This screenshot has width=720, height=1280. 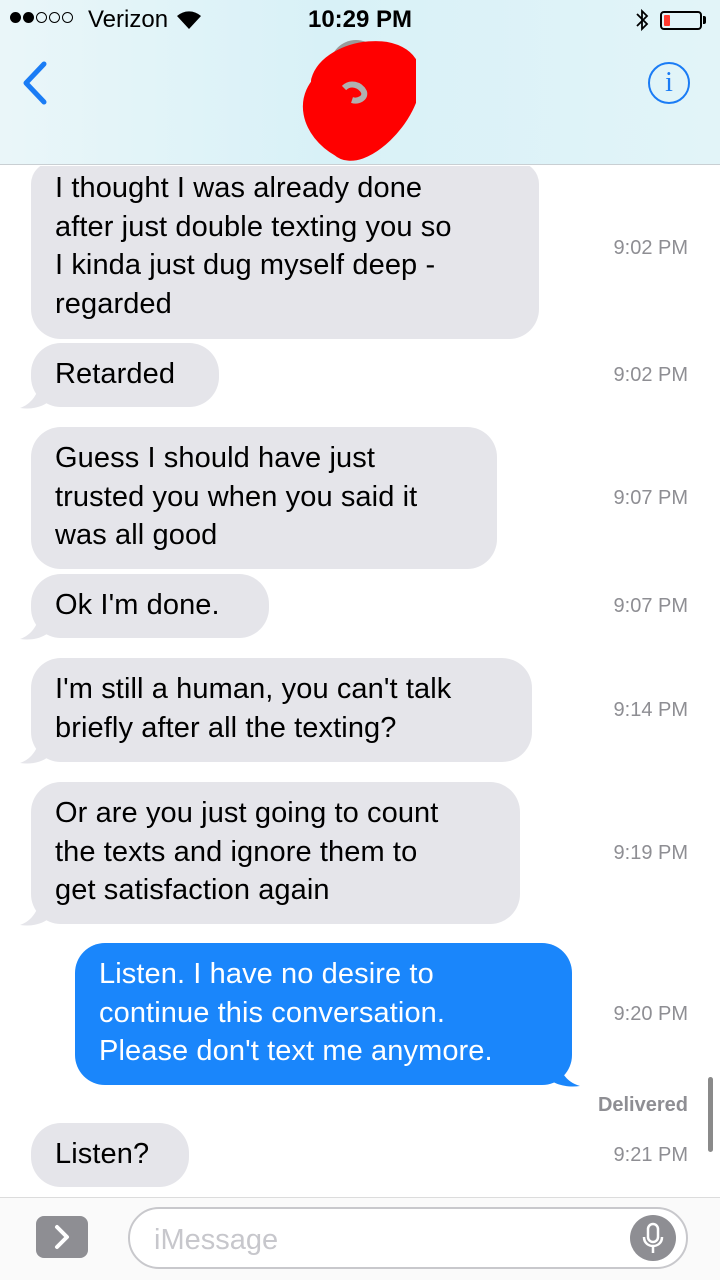 I want to click on bluetooth-icon, so click(x=642, y=20).